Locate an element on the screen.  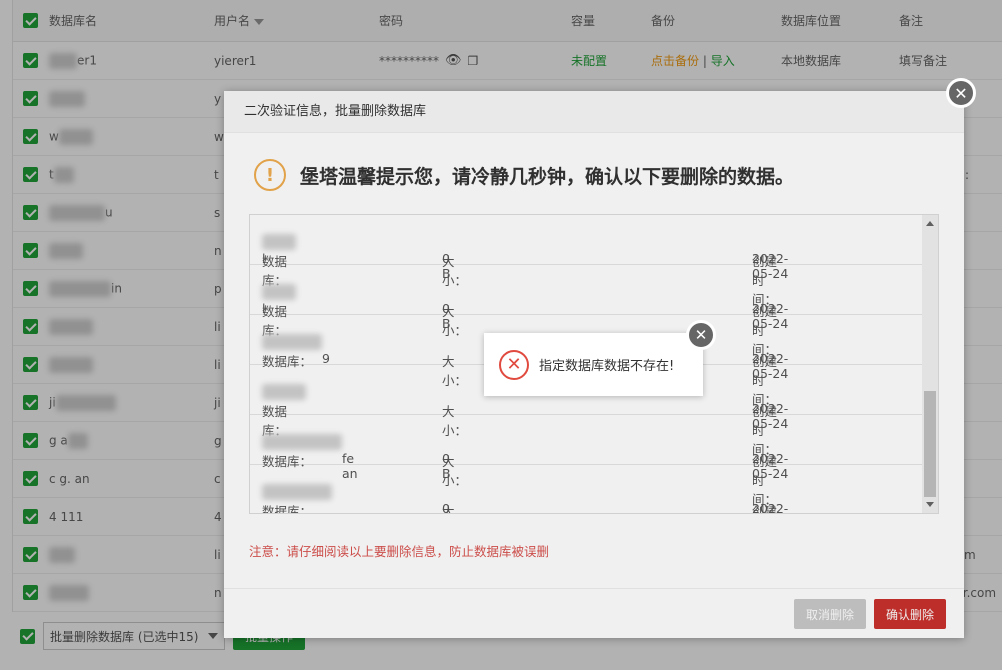
error-toast: ✕ 指定数据库数据不存在! is located at coordinates (593, 364).